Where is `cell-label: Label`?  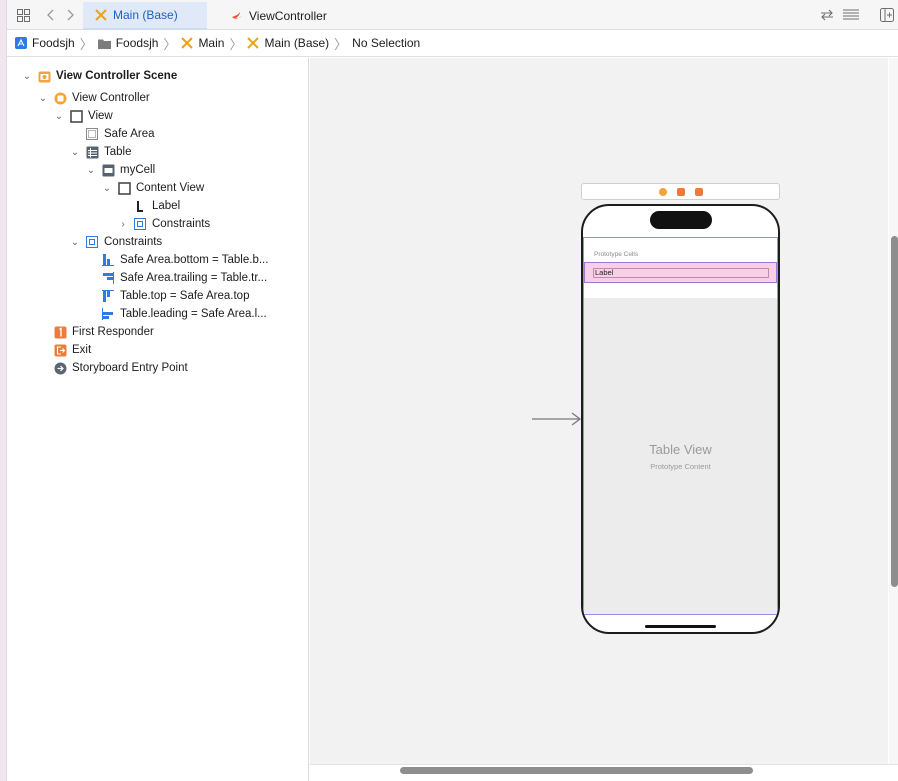 cell-label: Label is located at coordinates (681, 273).